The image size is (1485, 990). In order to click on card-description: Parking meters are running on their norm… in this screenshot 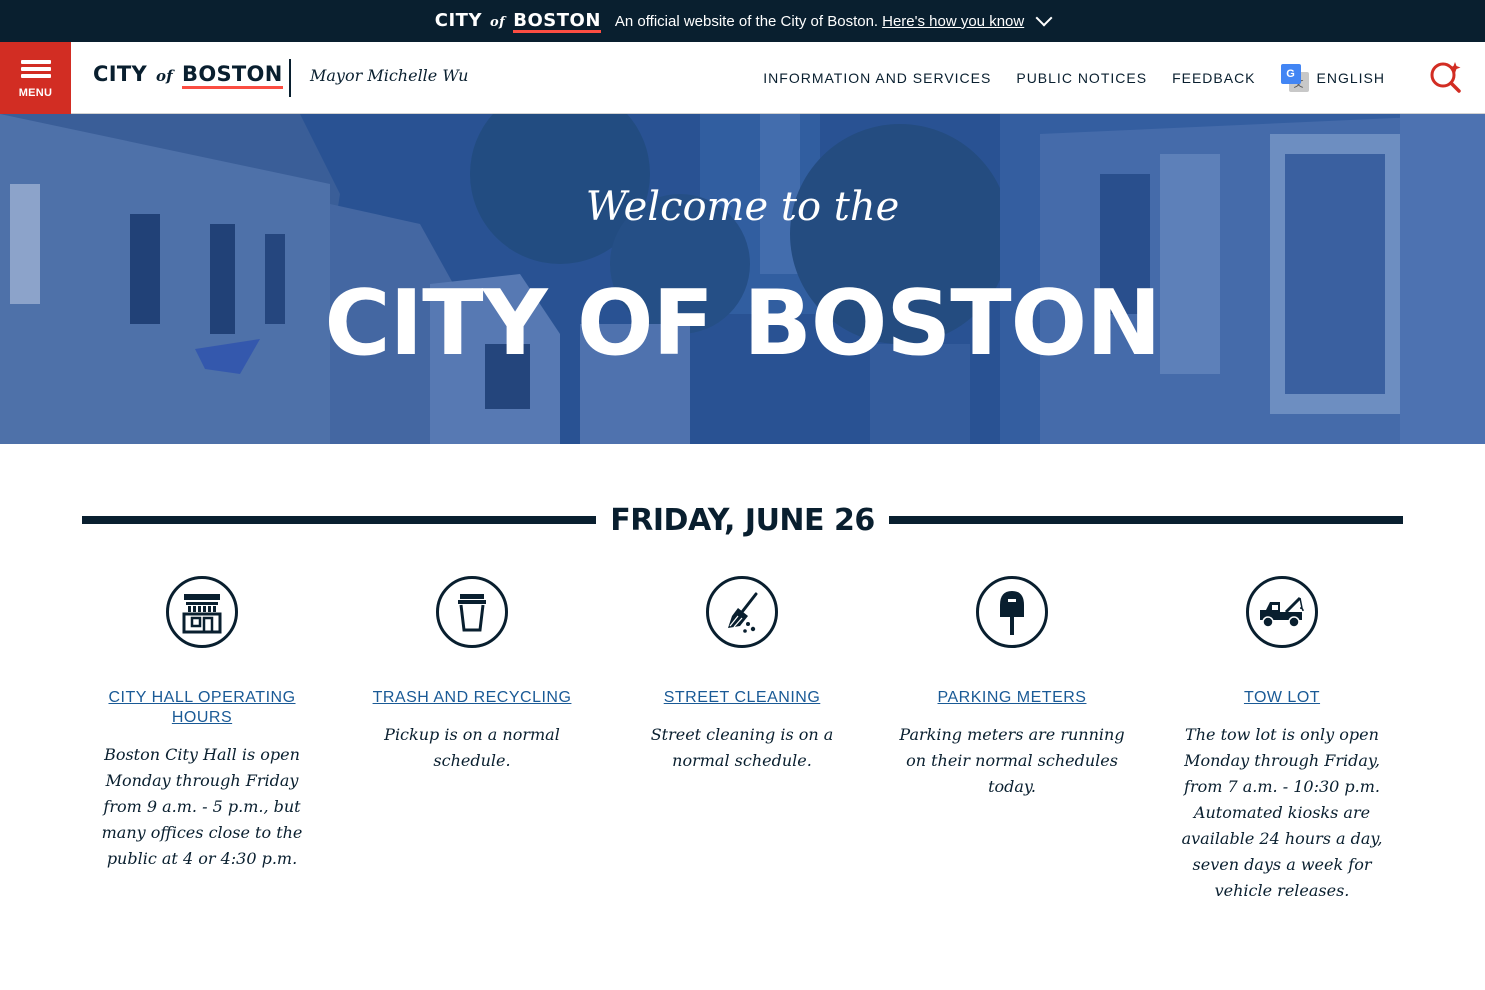, I will do `click(1012, 760)`.